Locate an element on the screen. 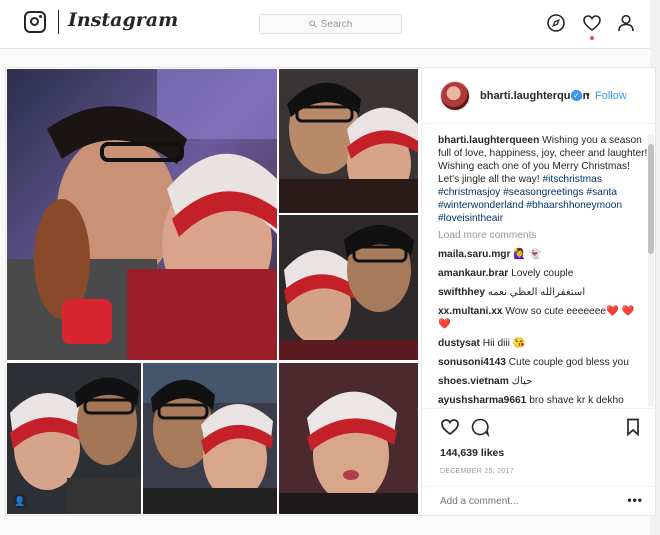 Image resolution: width=660 pixels, height=535 pixels. caption-username: bharti.laughterqueen is located at coordinates (488, 140).